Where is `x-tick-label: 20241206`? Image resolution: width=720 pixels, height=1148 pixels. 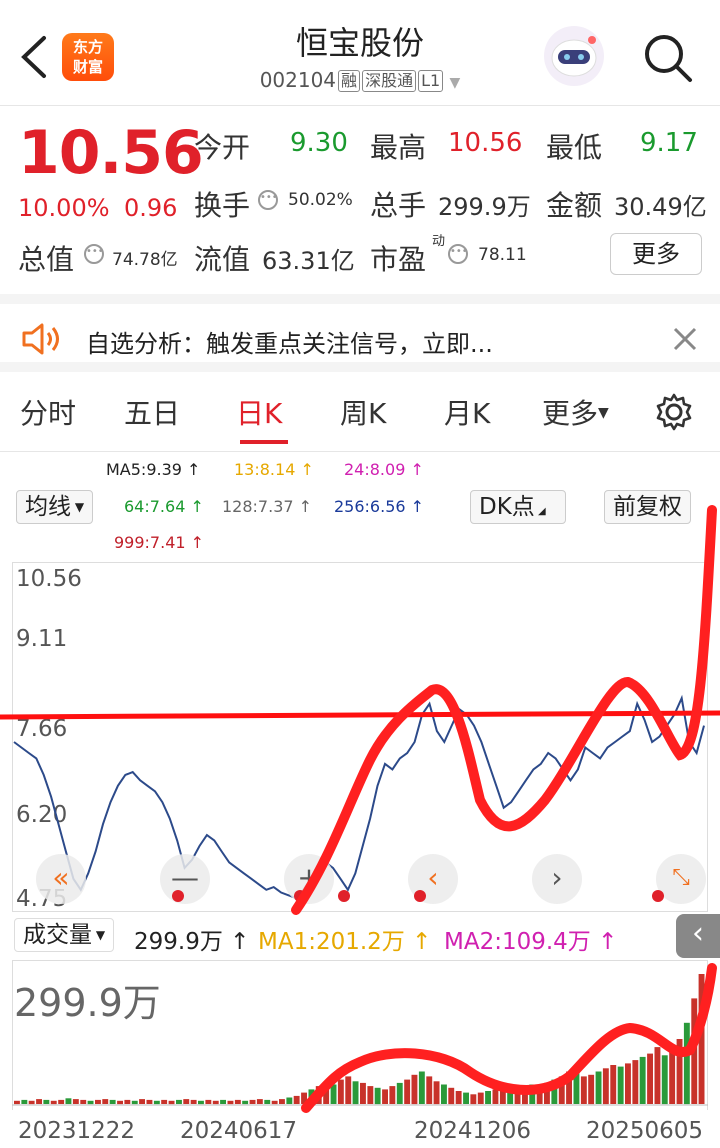 x-tick-label: 20241206 is located at coordinates (473, 1131).